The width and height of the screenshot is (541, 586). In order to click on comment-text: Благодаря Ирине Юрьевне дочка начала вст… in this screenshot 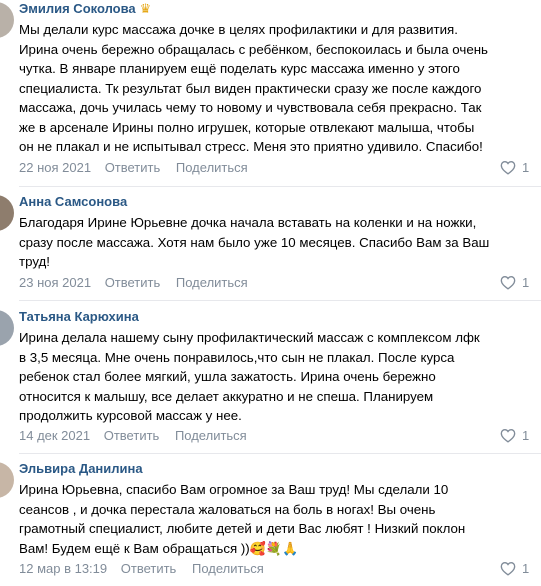, I will do `click(254, 242)`.